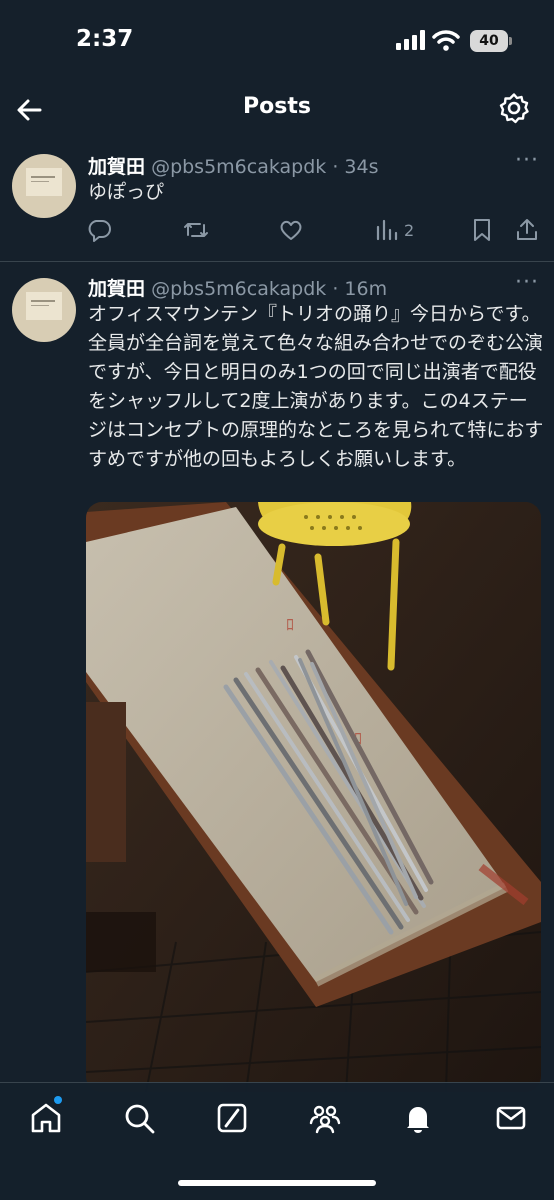 The width and height of the screenshot is (554, 1200). Describe the element at coordinates (126, 192) in the screenshot. I see `post-text: ゆぽっぴ` at that location.